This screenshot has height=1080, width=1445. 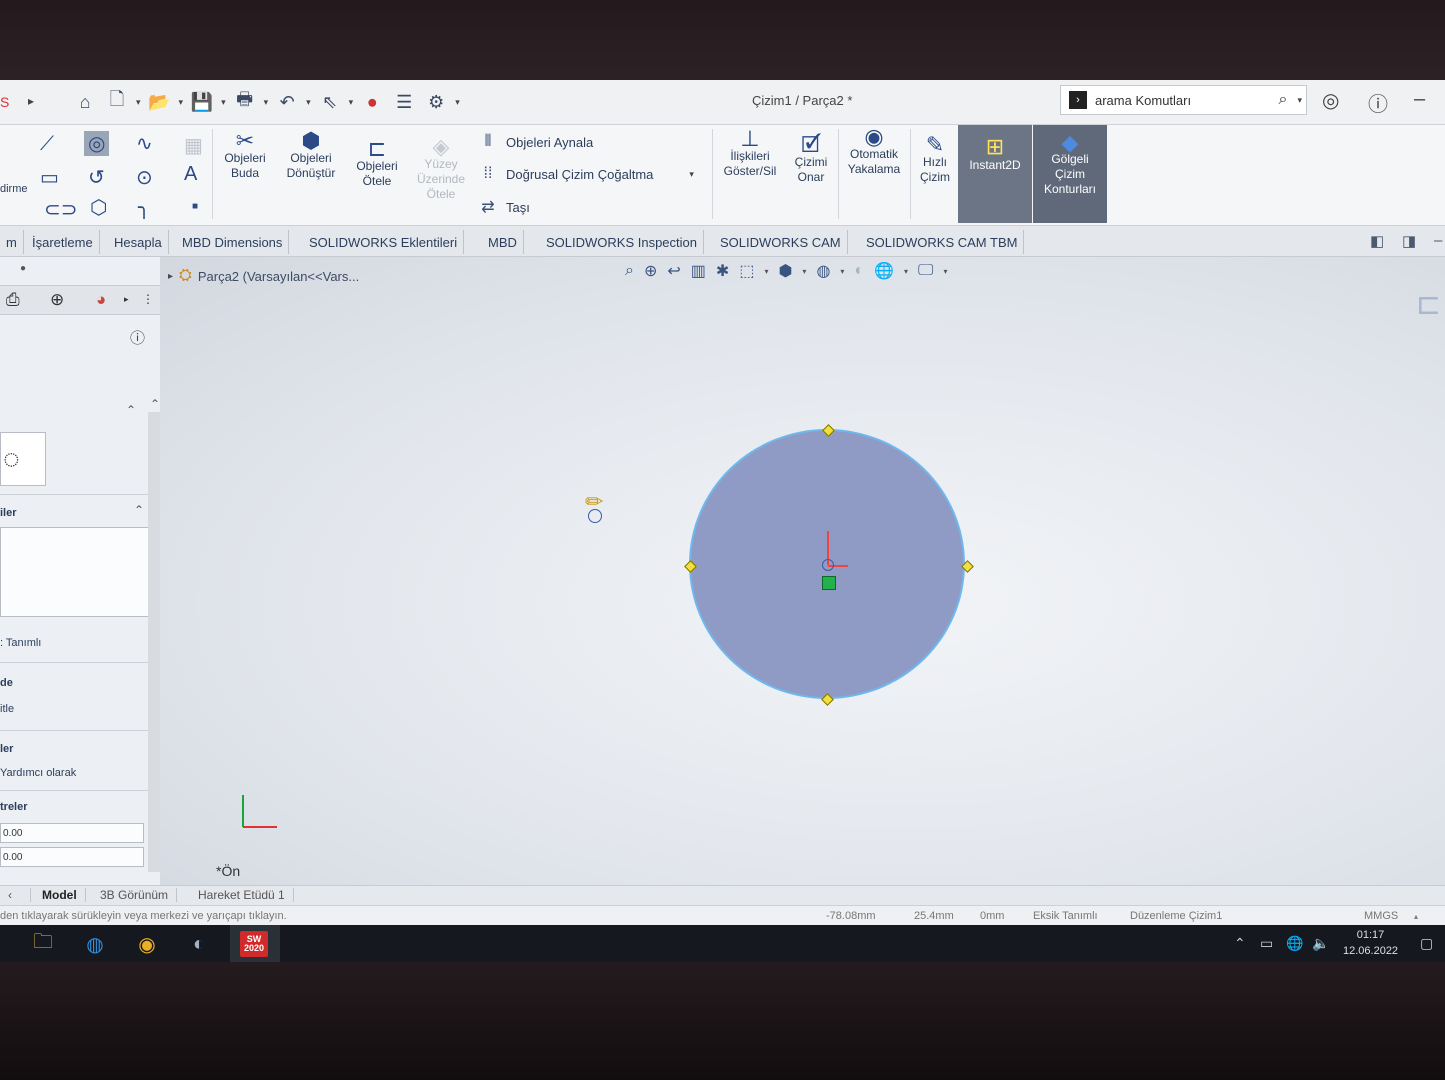 What do you see at coordinates (7, 709) in the screenshot?
I see `fix-relation-item: itle` at bounding box center [7, 709].